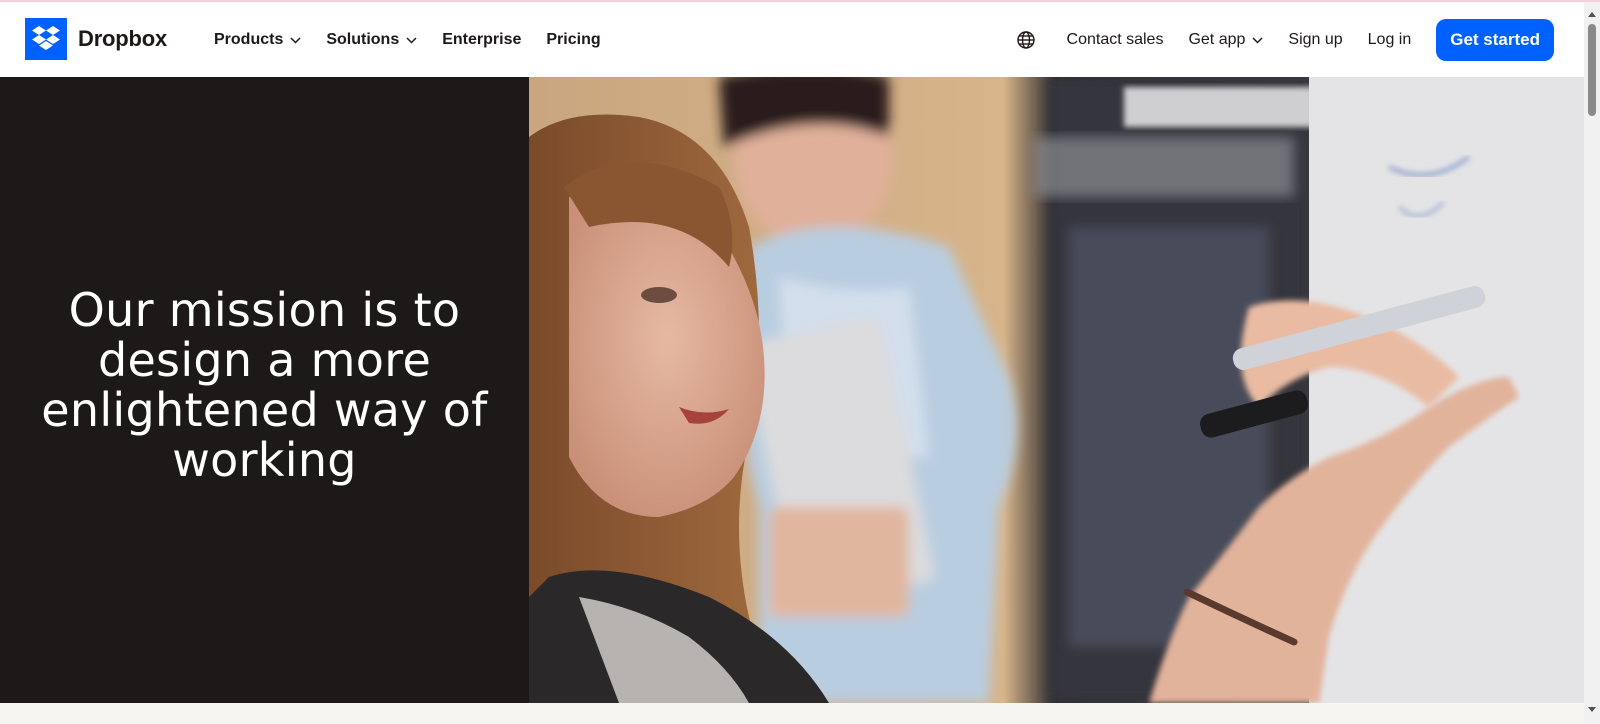 The height and width of the screenshot is (724, 1600). Describe the element at coordinates (1315, 40) in the screenshot. I see `sign-up-link: Sign up` at that location.